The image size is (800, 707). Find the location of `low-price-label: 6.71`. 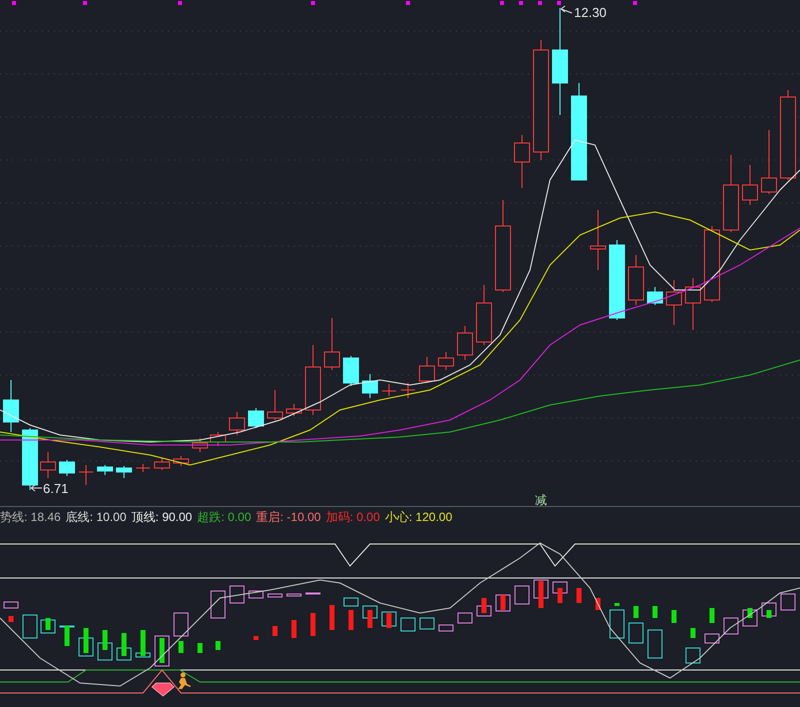

low-price-label: 6.71 is located at coordinates (55, 488).